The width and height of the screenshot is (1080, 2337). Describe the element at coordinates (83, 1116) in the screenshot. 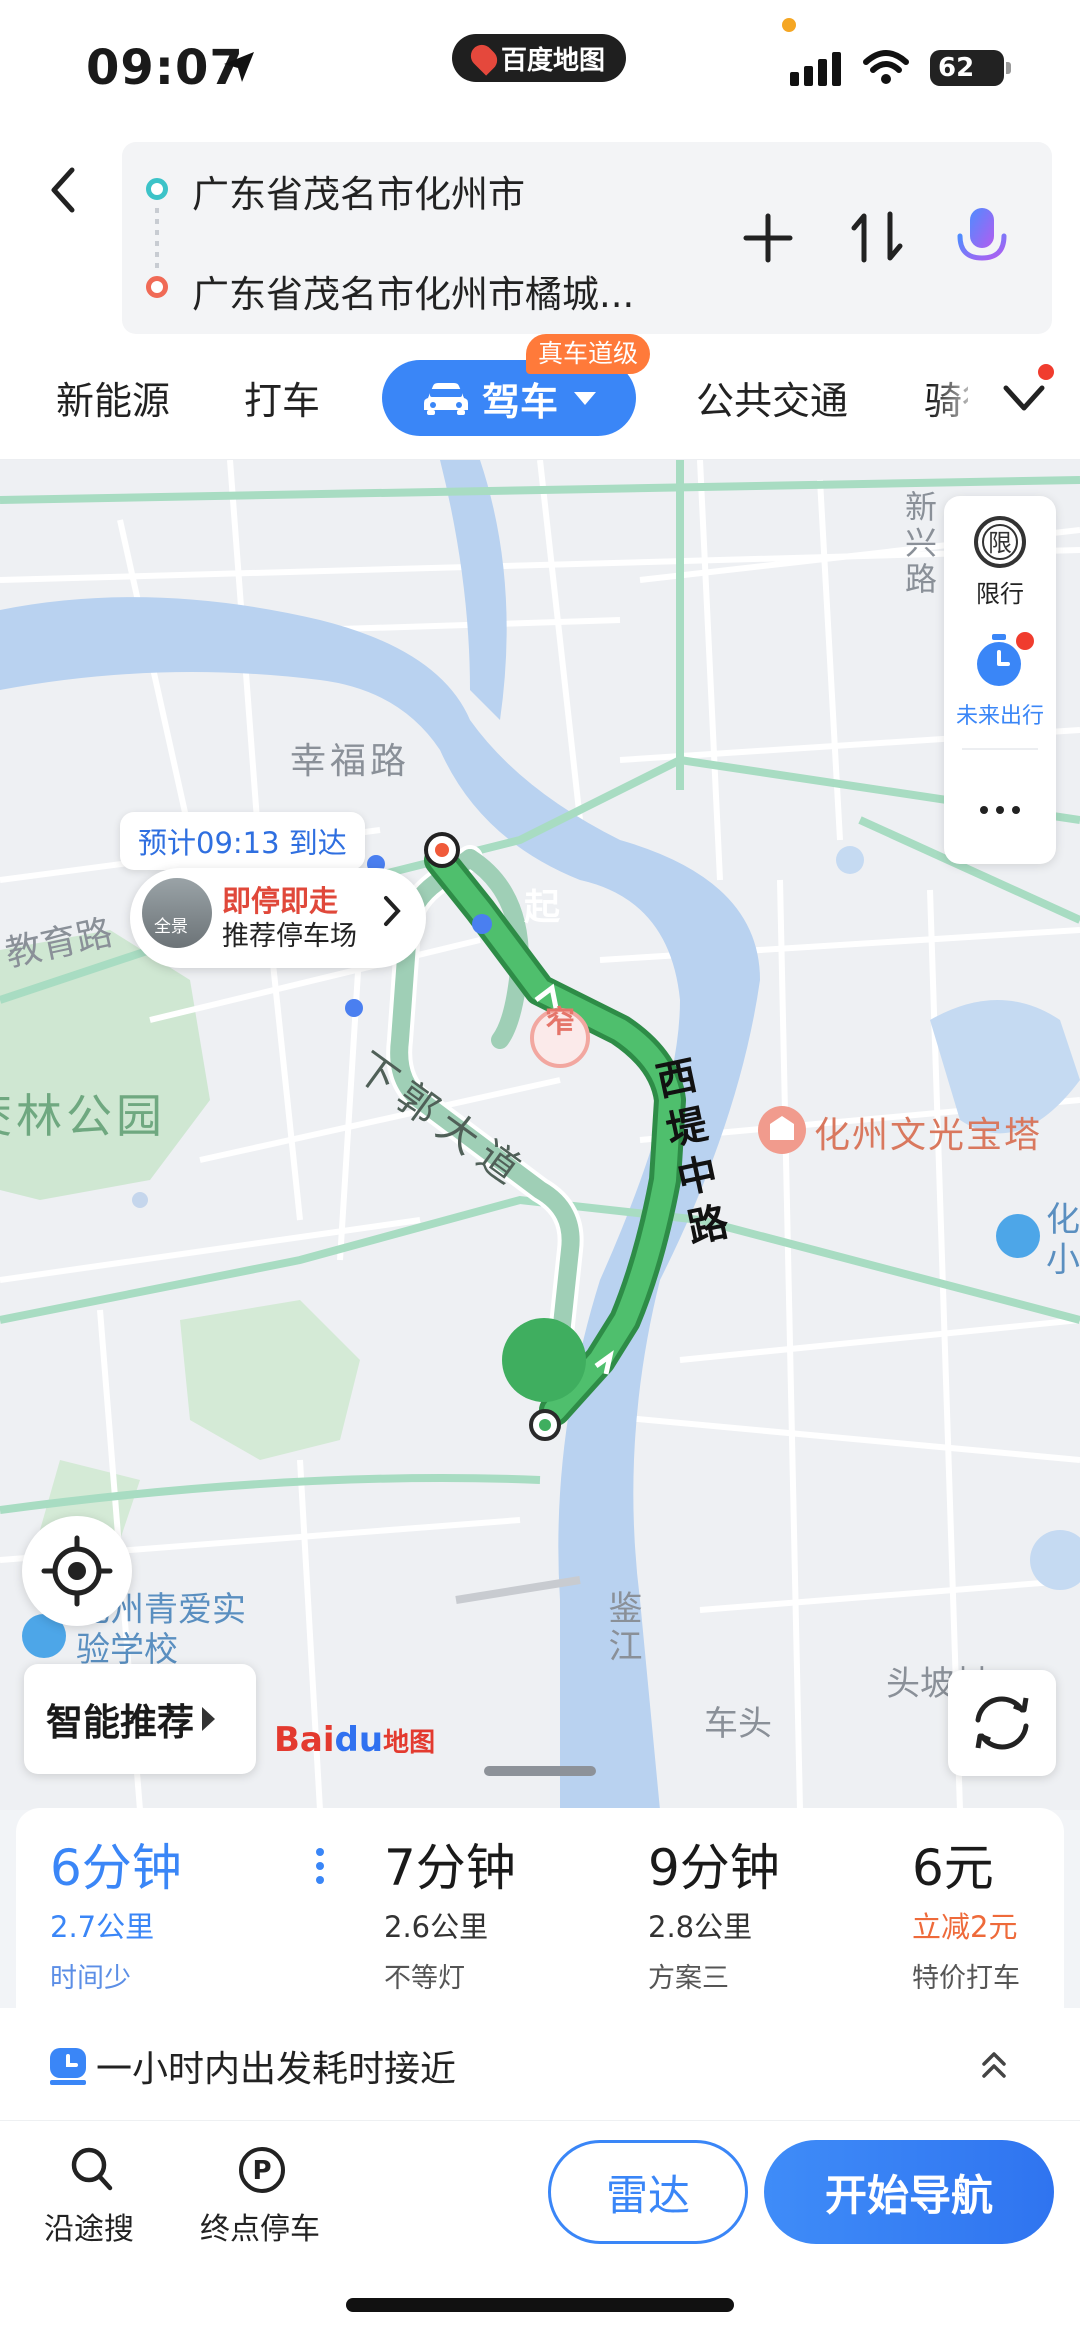

I see `park-label: 茭林公园` at that location.